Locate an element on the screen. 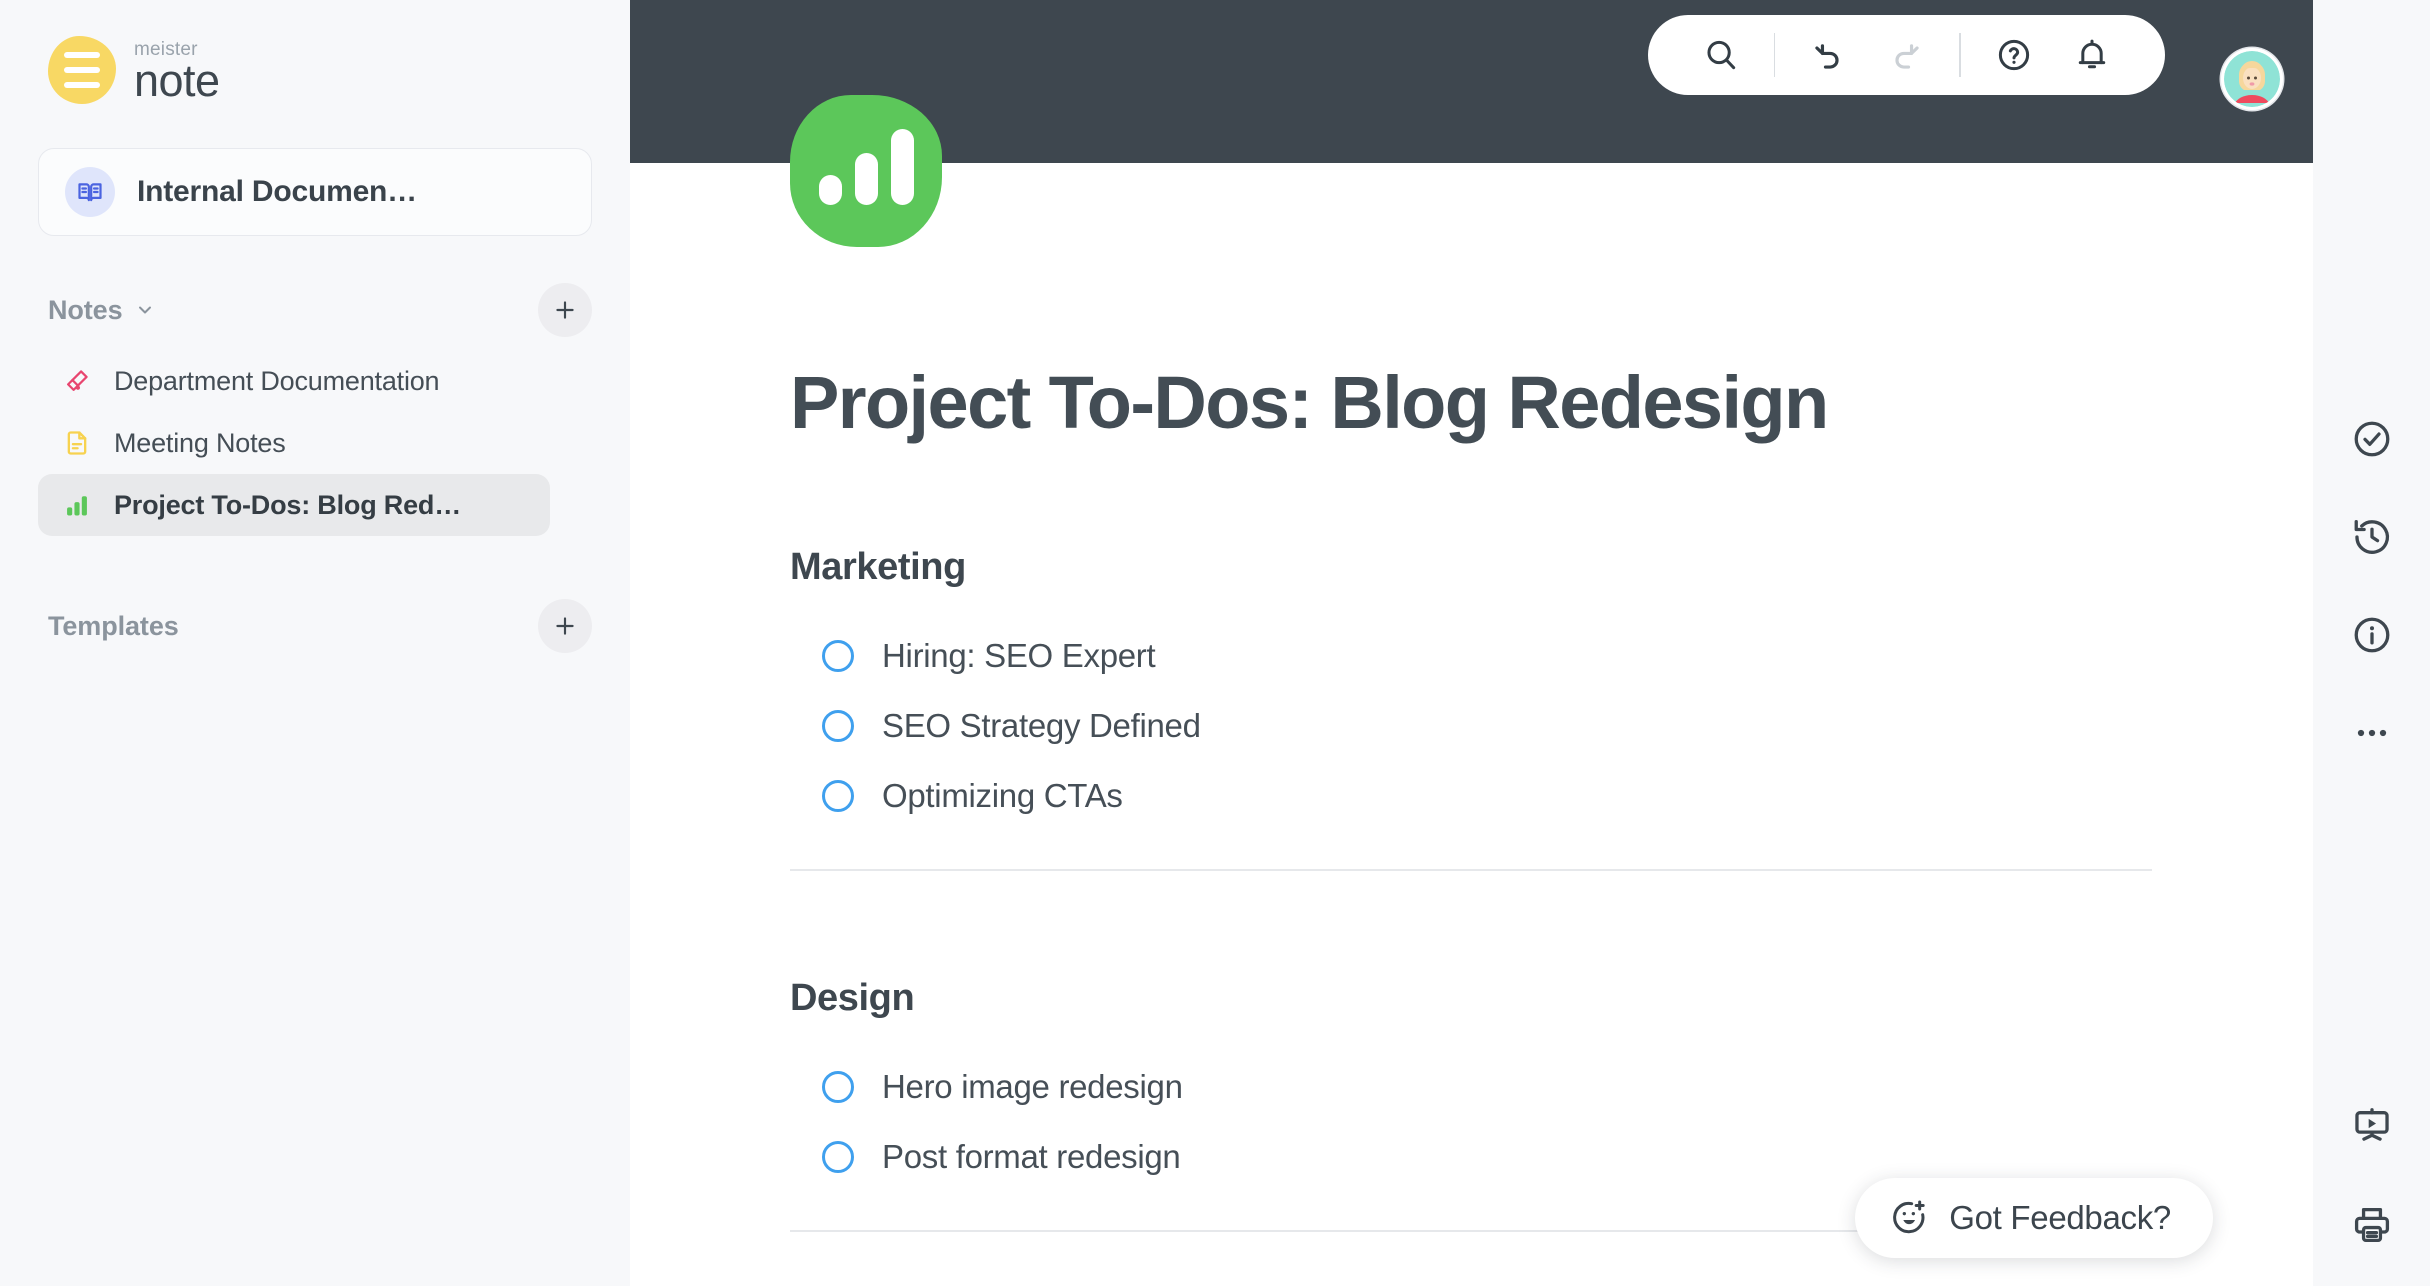 The width and height of the screenshot is (2430, 1286). info-icon is located at coordinates (2372, 635).